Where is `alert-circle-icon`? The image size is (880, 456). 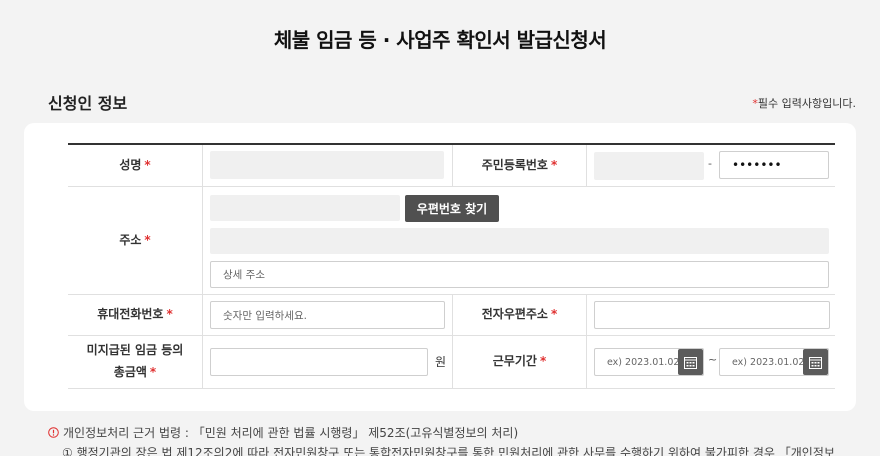
alert-circle-icon is located at coordinates (53, 433).